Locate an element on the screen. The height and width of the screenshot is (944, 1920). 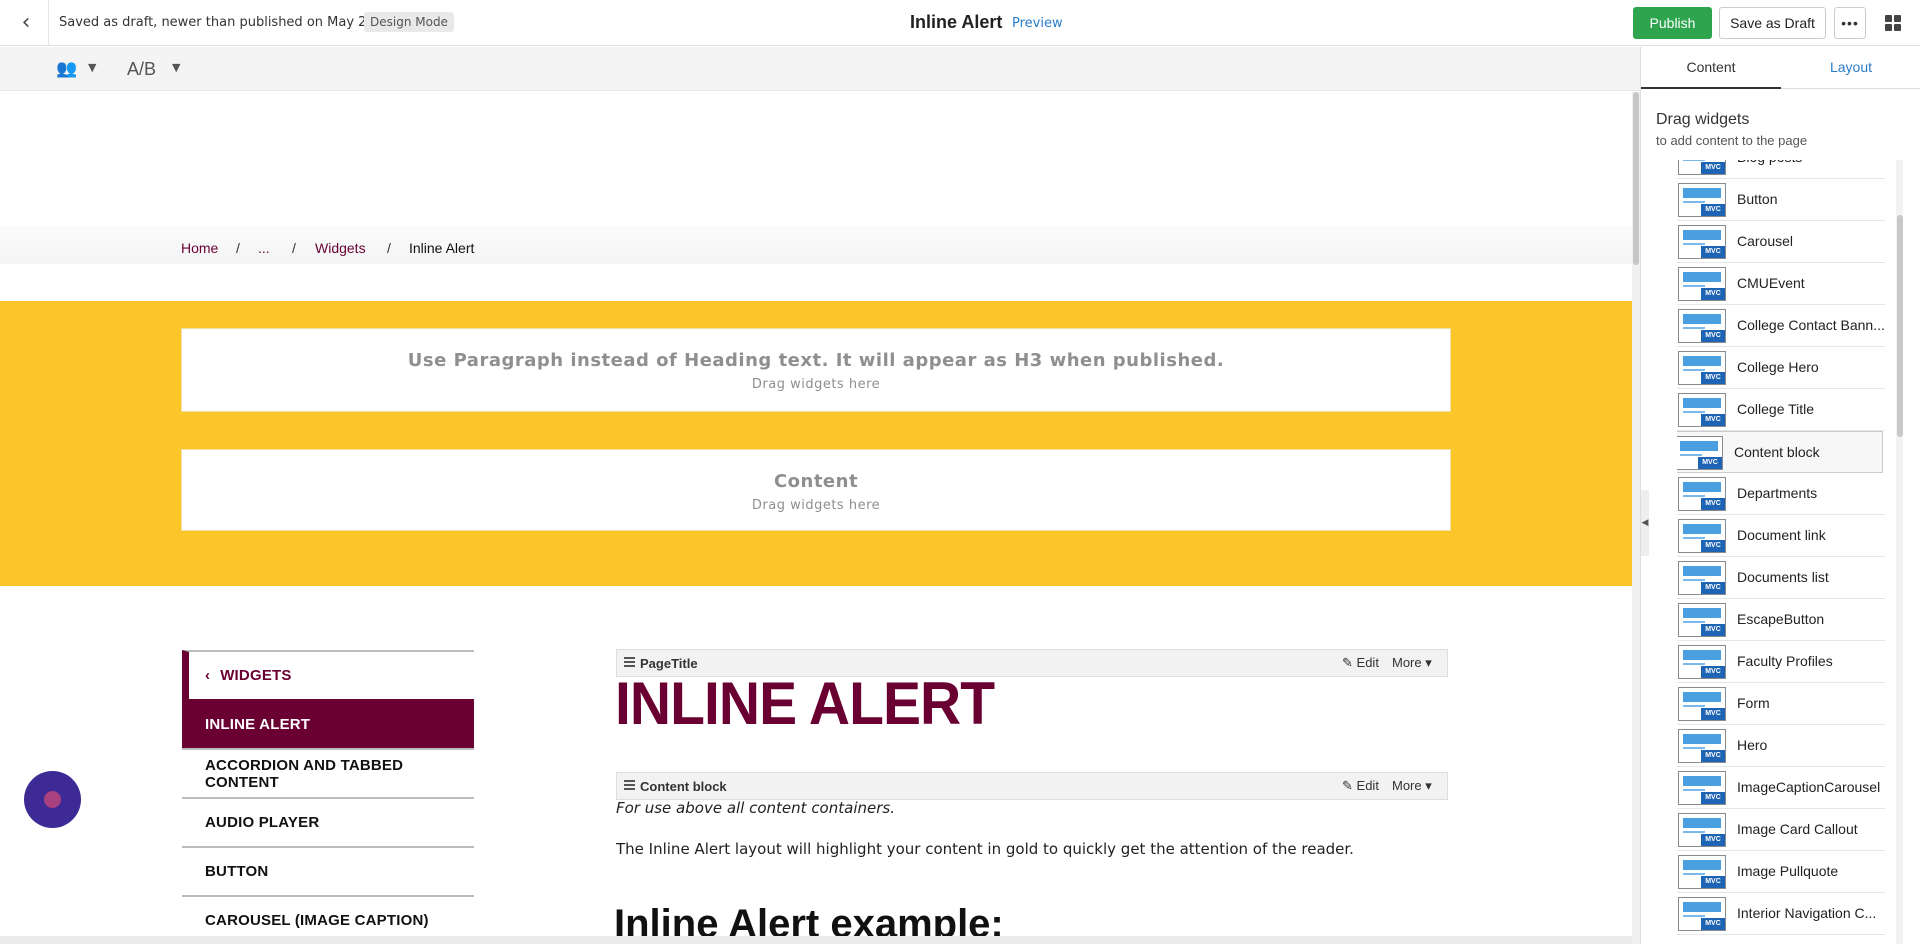
widget-list-item: MVC Blog posts is located at coordinates (1781, 169).